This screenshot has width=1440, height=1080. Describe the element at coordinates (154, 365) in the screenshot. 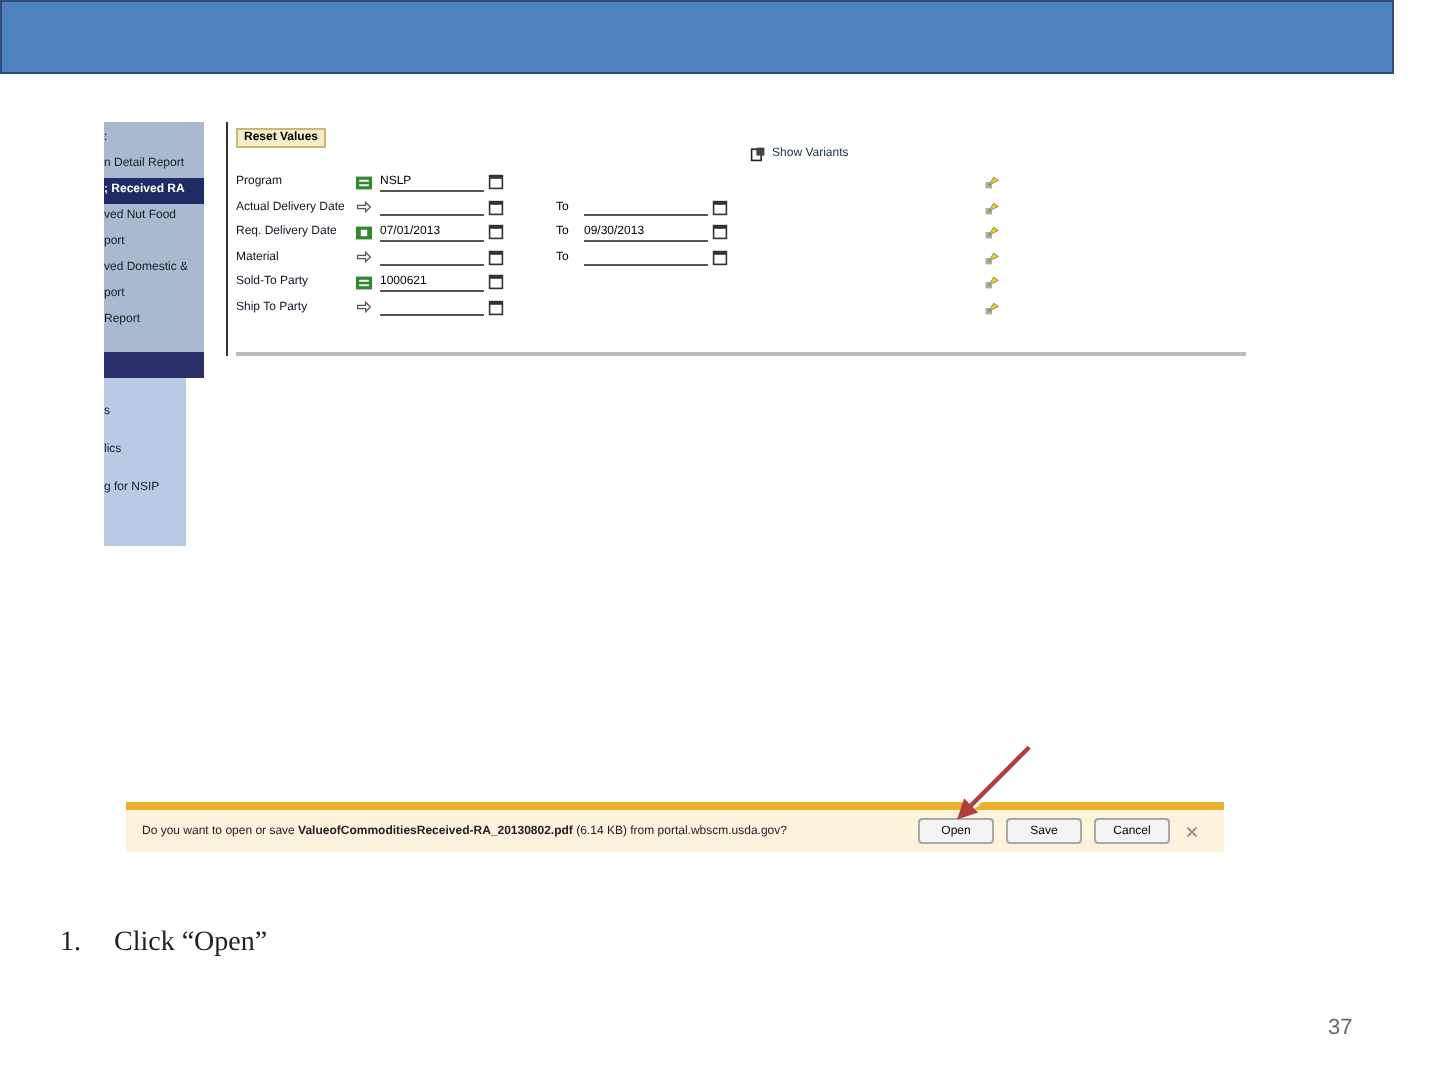

I see `sidebar-header` at that location.